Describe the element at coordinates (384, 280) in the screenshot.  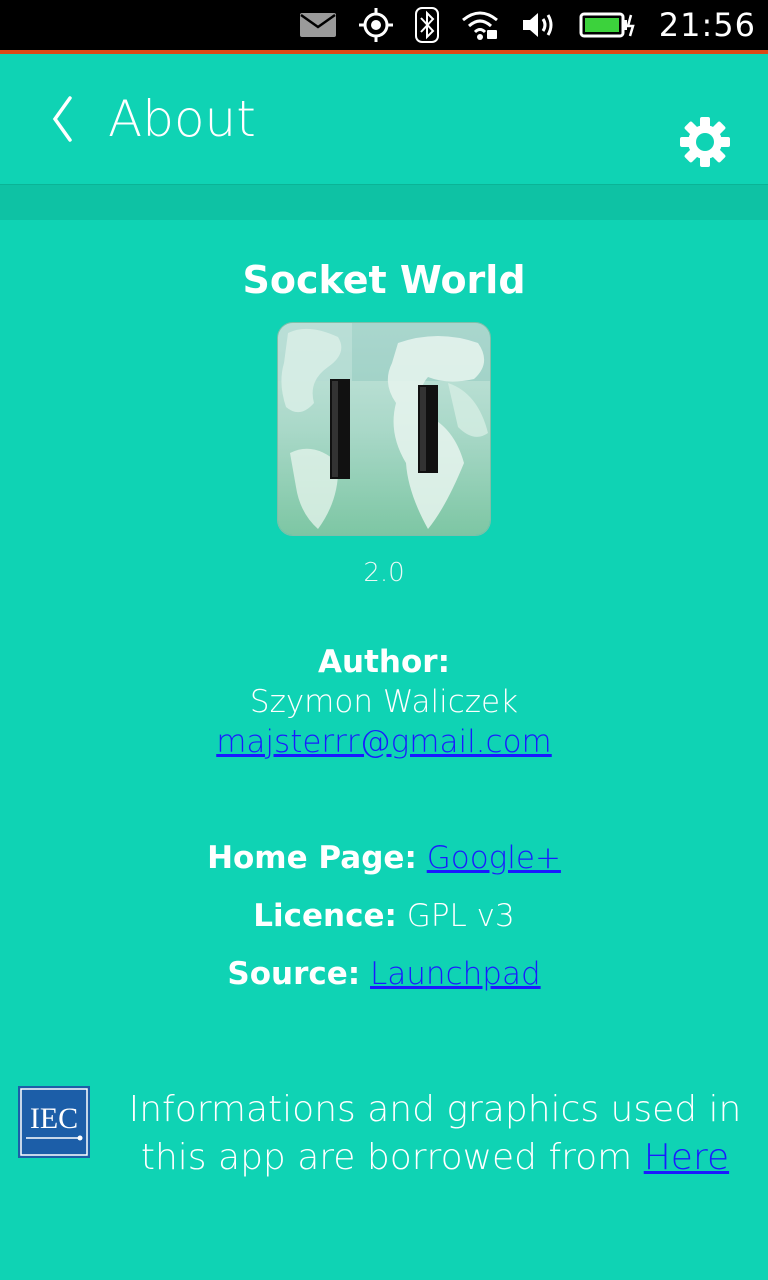
I see `app-name: Socket World` at that location.